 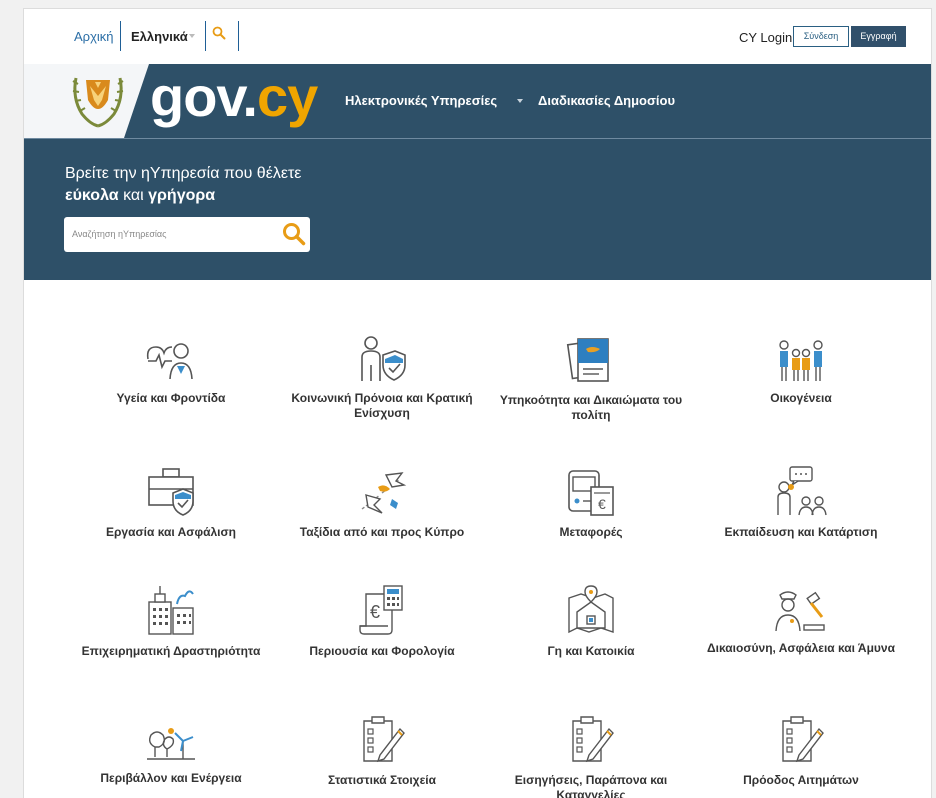 What do you see at coordinates (171, 610) in the screenshot?
I see `business-icon` at bounding box center [171, 610].